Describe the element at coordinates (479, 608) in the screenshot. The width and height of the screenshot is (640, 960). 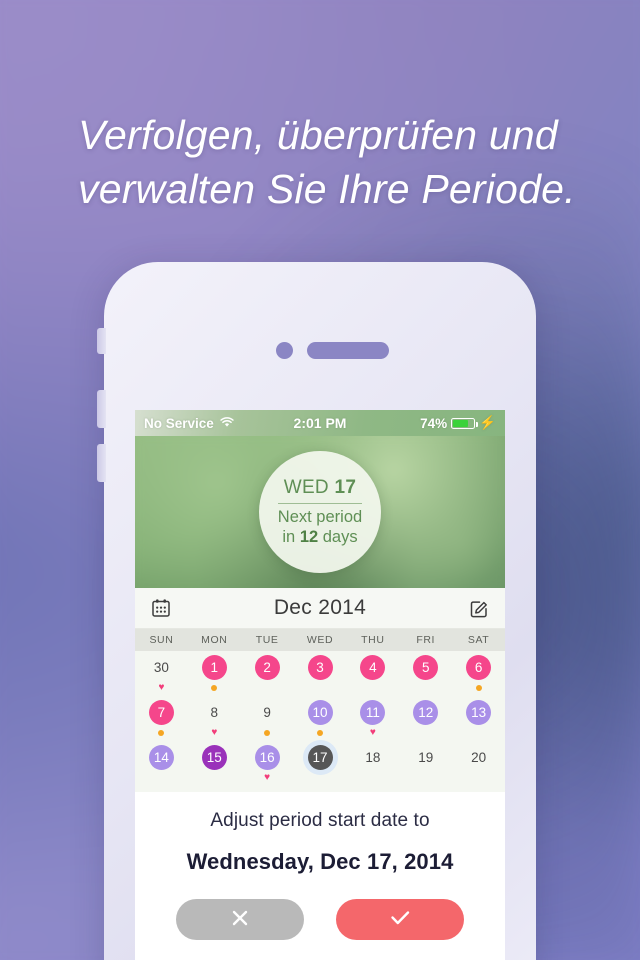
I see `edit-pencil-icon` at that location.